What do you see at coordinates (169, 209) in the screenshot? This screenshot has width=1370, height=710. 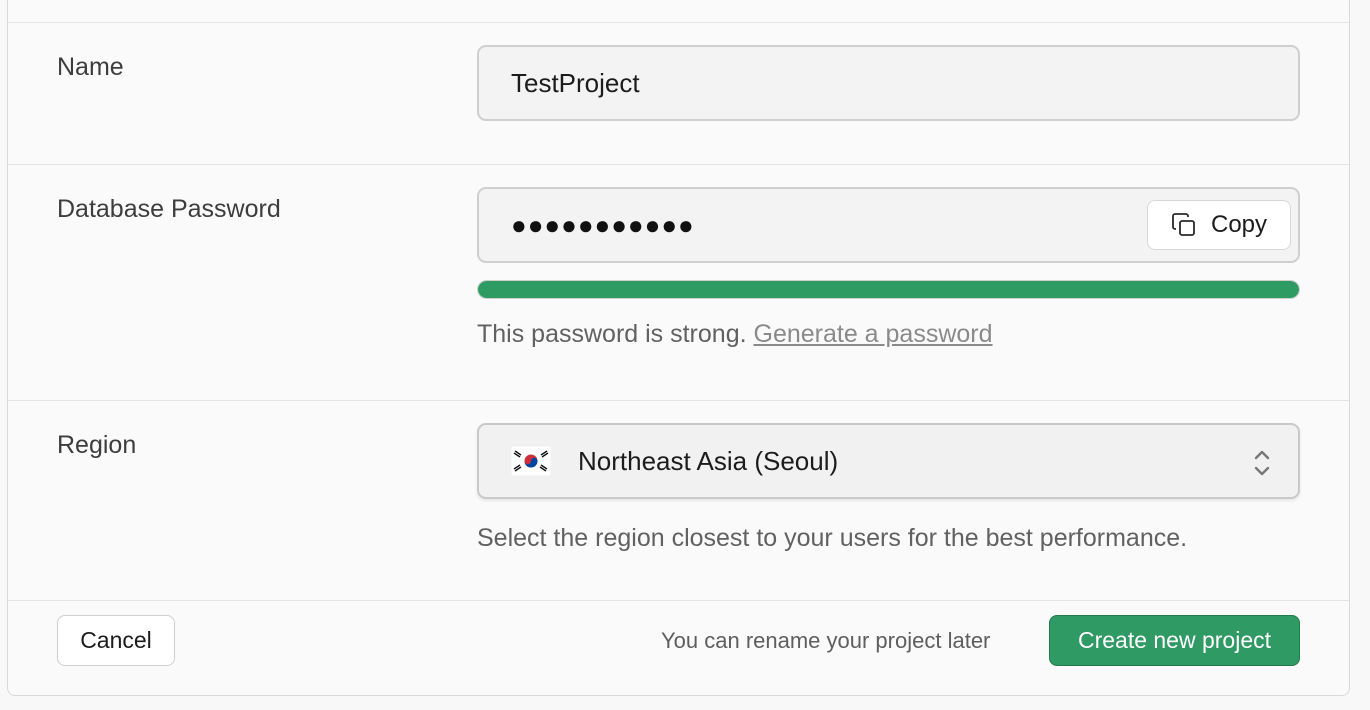 I see `database-password-label: Database Password` at bounding box center [169, 209].